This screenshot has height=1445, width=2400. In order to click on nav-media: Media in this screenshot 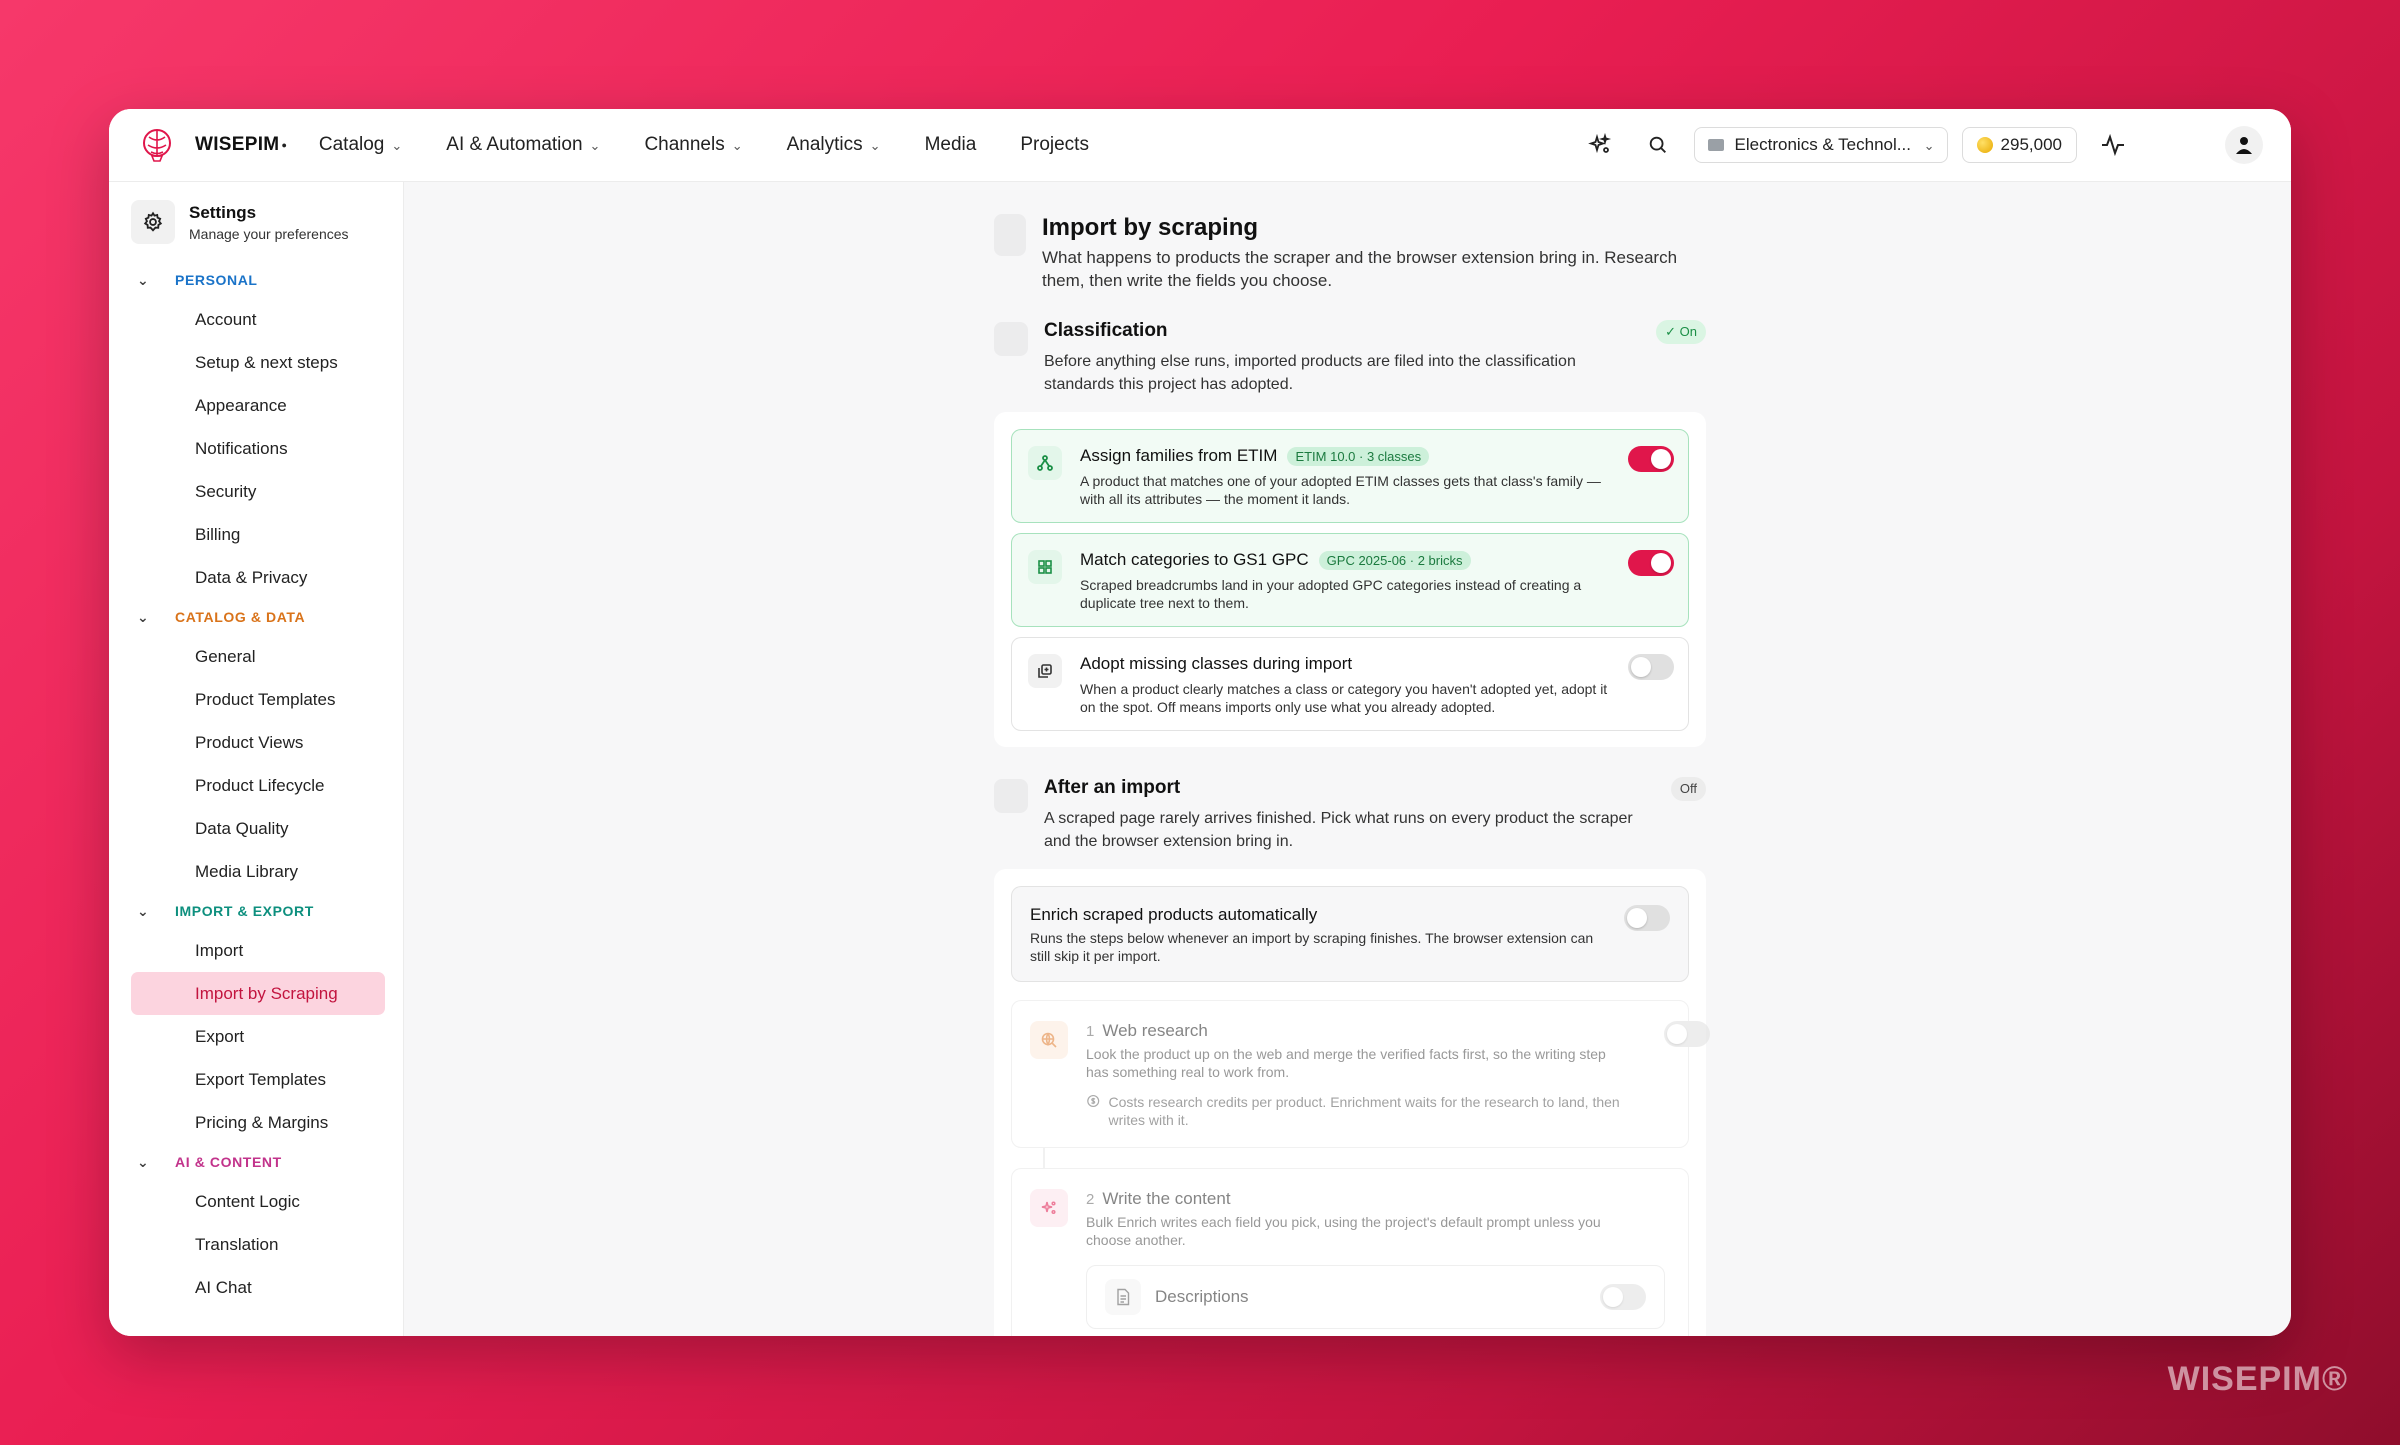, I will do `click(951, 145)`.